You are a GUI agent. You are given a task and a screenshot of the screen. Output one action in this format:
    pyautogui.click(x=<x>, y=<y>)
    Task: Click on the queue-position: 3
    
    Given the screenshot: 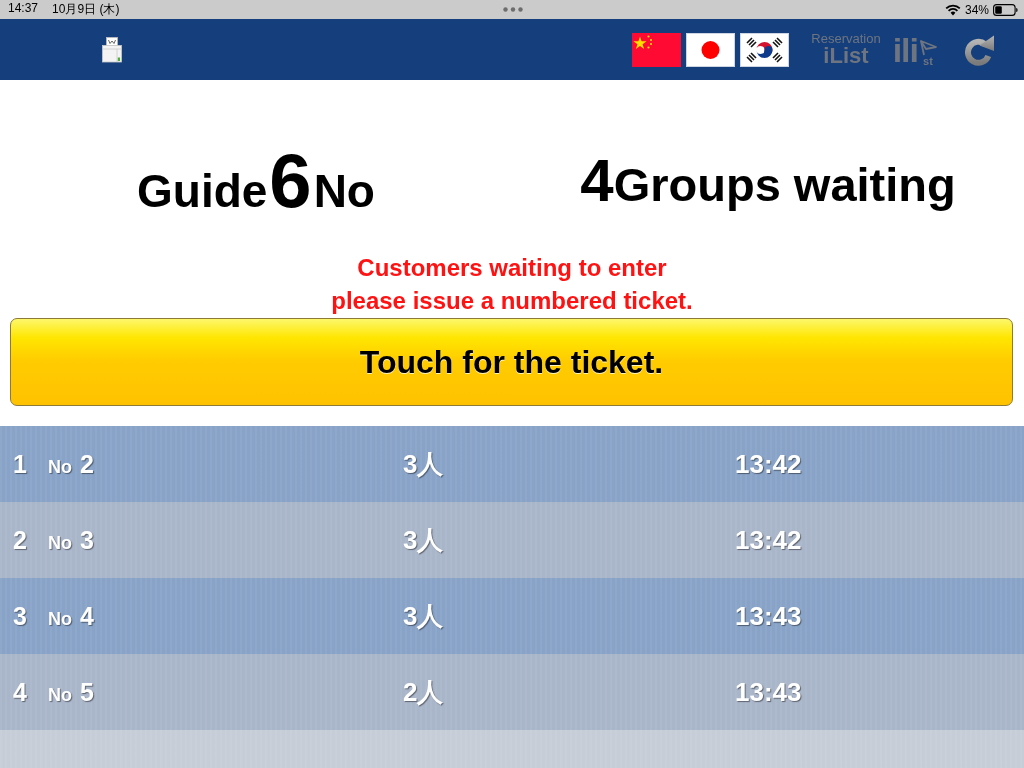 What is the action you would take?
    pyautogui.click(x=20, y=616)
    